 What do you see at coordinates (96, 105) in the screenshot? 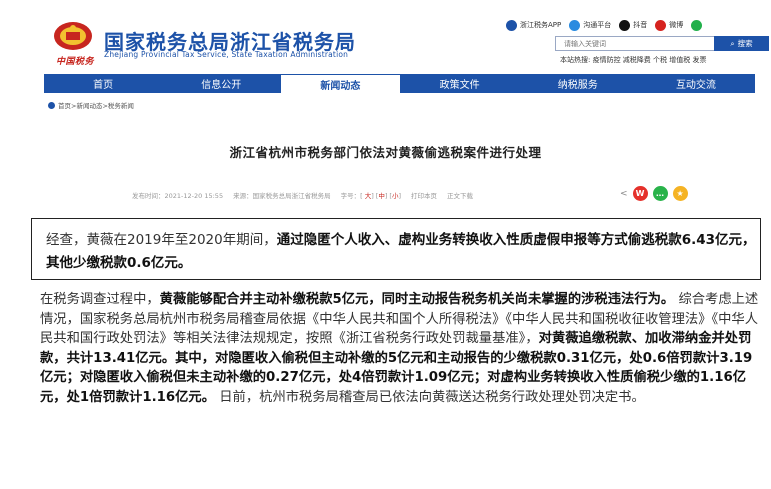
I see `breadcrumb-text: 首页>新闻动态>税务新闻` at bounding box center [96, 105].